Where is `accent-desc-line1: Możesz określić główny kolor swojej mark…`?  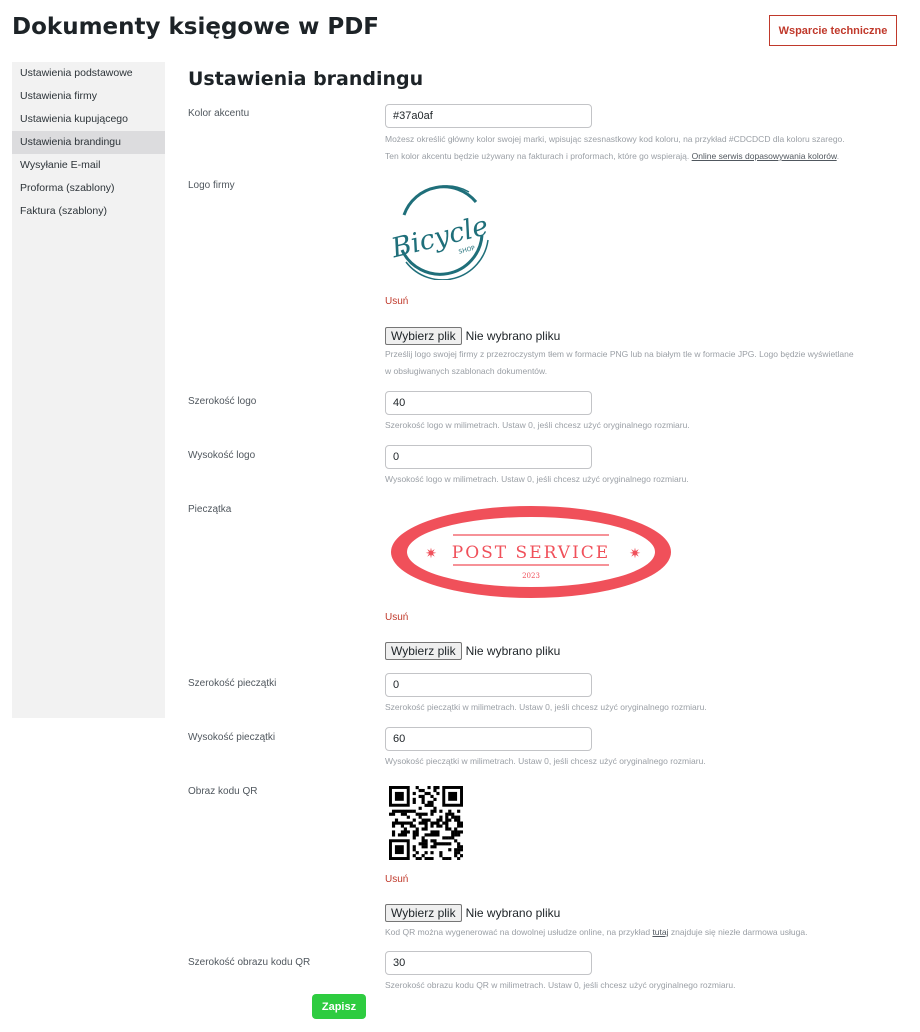 accent-desc-line1: Możesz określić główny kolor swojej mark… is located at coordinates (615, 139).